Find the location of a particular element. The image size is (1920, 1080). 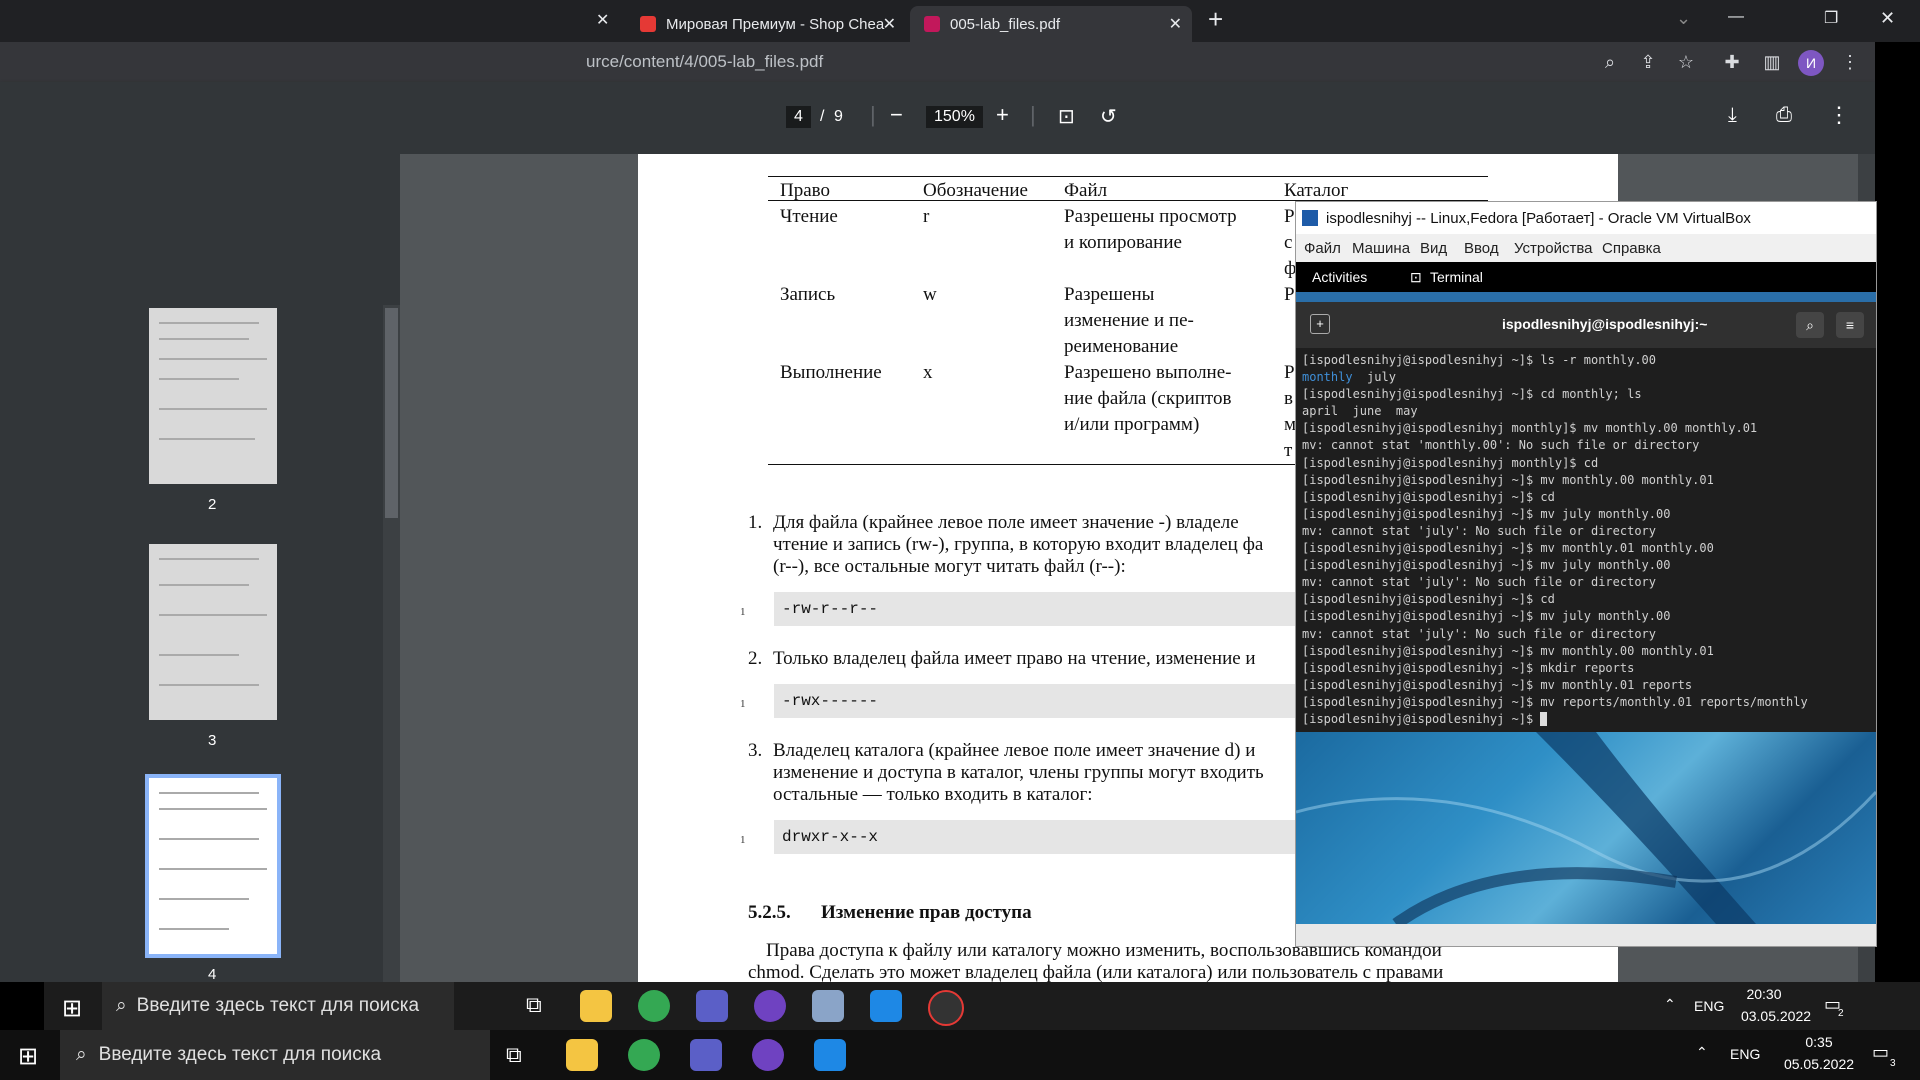

row-write-dir-1: Р is located at coordinates (1289, 294).